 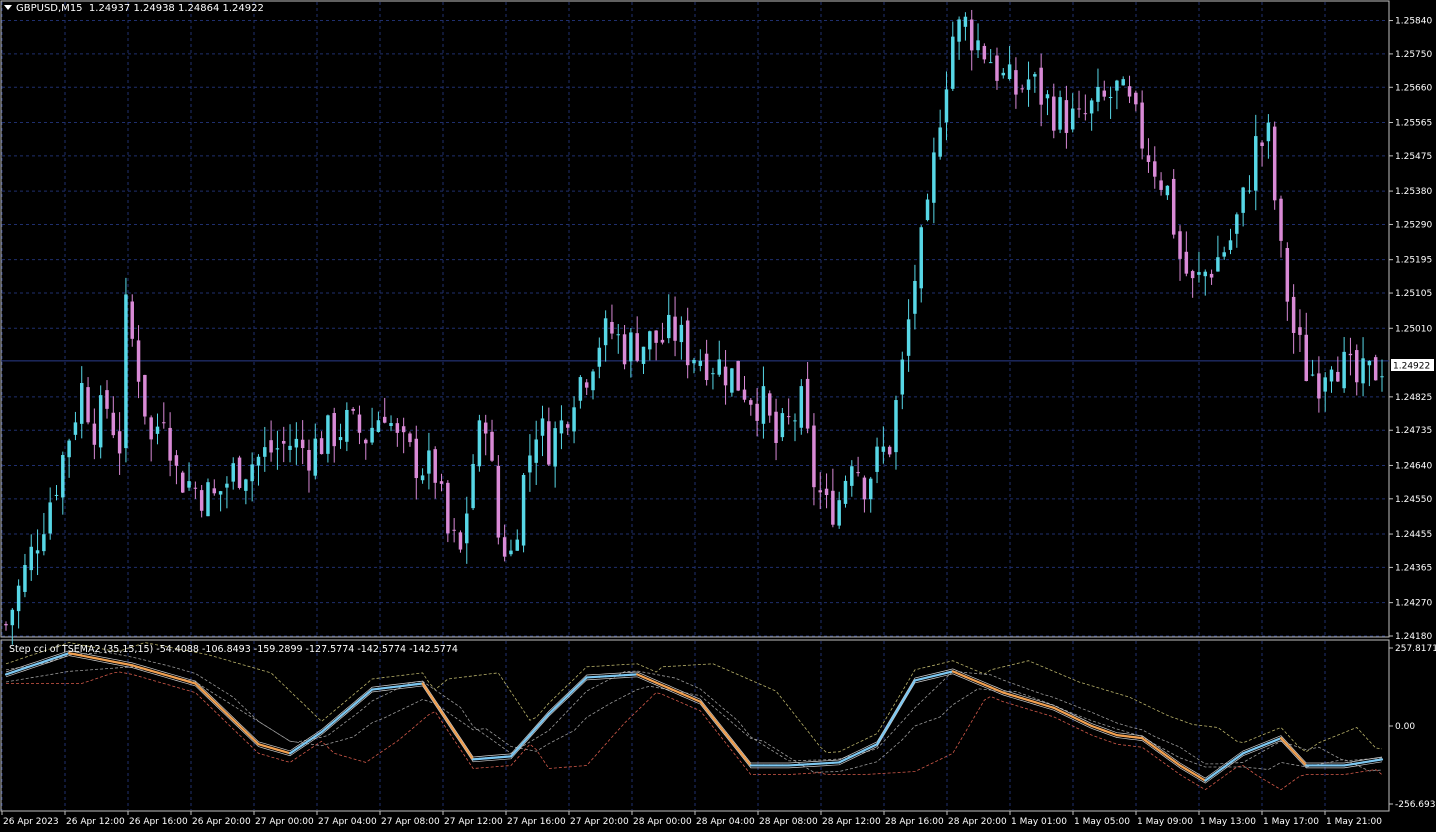 What do you see at coordinates (1413, 261) in the screenshot?
I see `price-tick-label: 1.25195` at bounding box center [1413, 261].